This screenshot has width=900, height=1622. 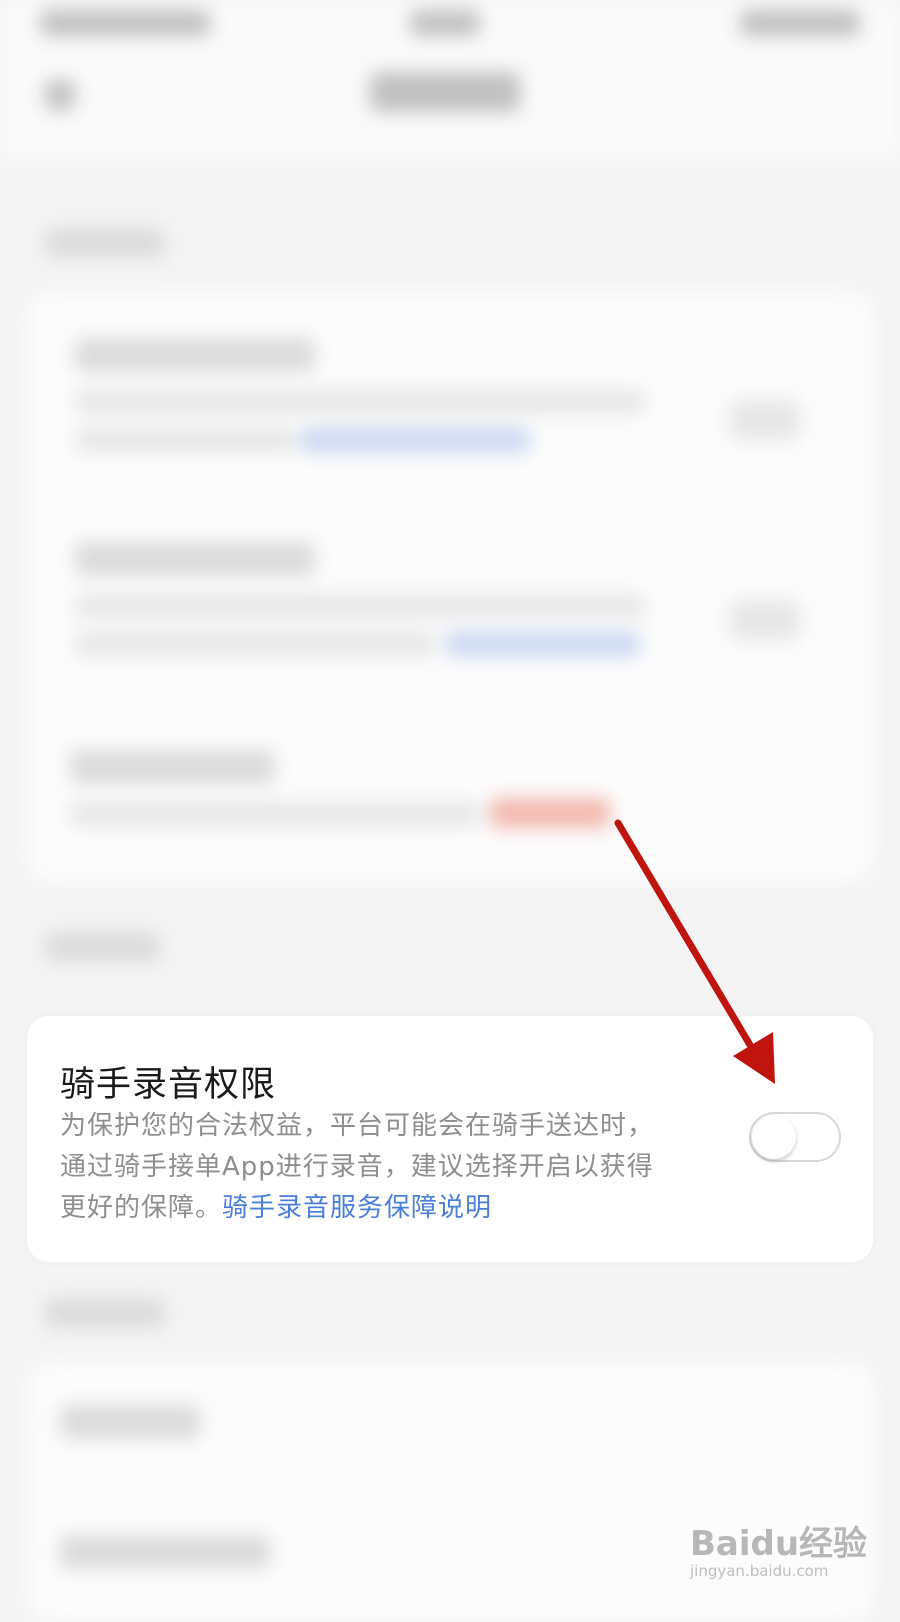 I want to click on blurred-status-left, so click(x=125, y=23).